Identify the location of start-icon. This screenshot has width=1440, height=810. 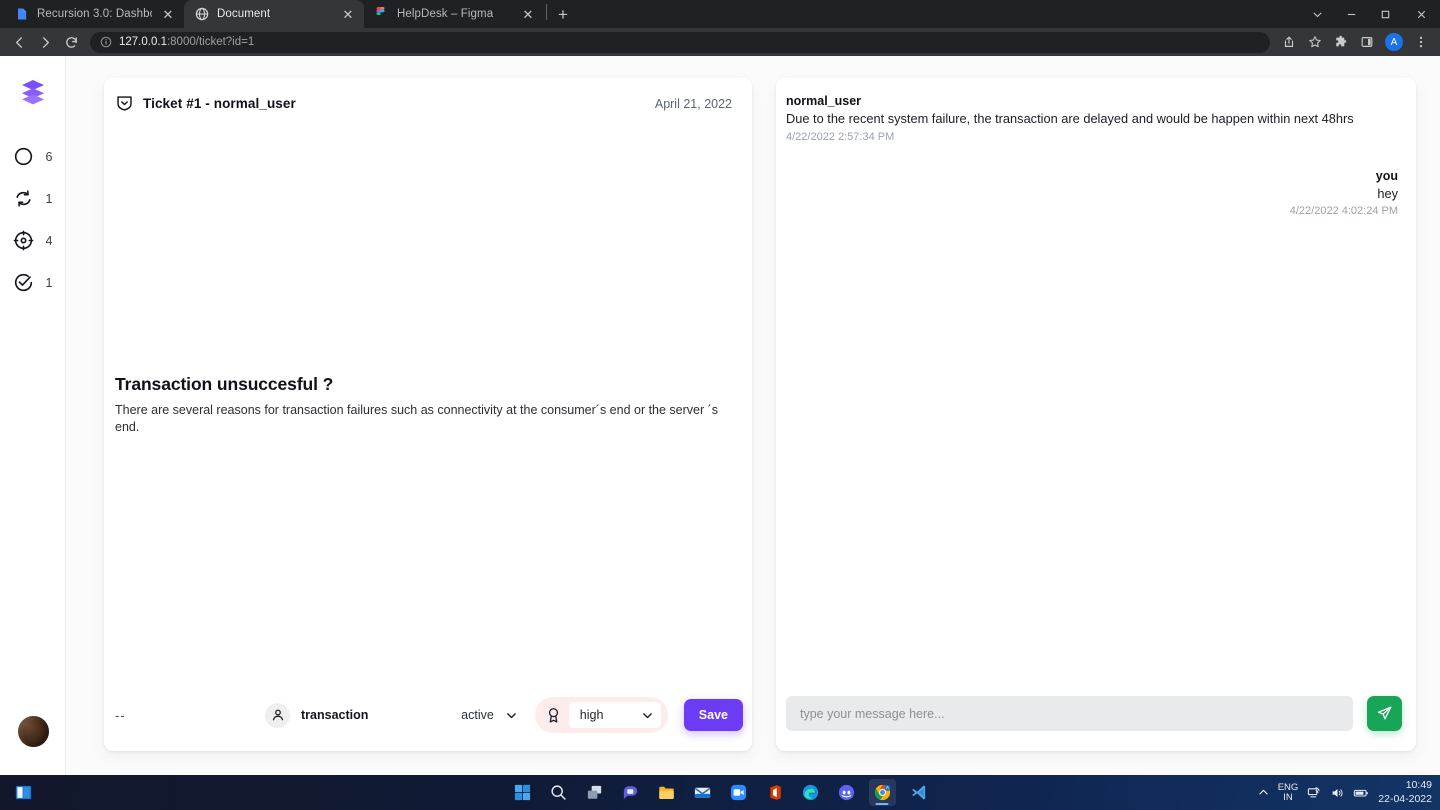
(522, 792).